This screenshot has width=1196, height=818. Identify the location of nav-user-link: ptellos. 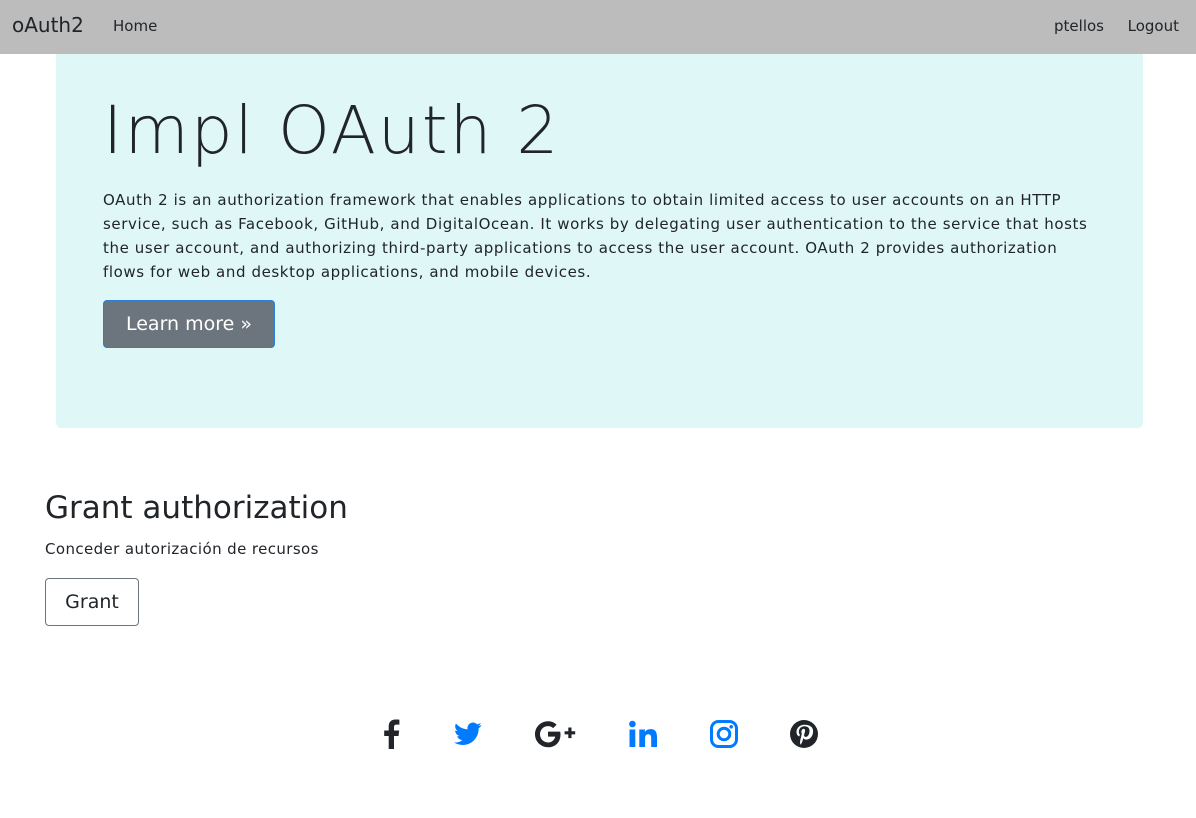
(1079, 26).